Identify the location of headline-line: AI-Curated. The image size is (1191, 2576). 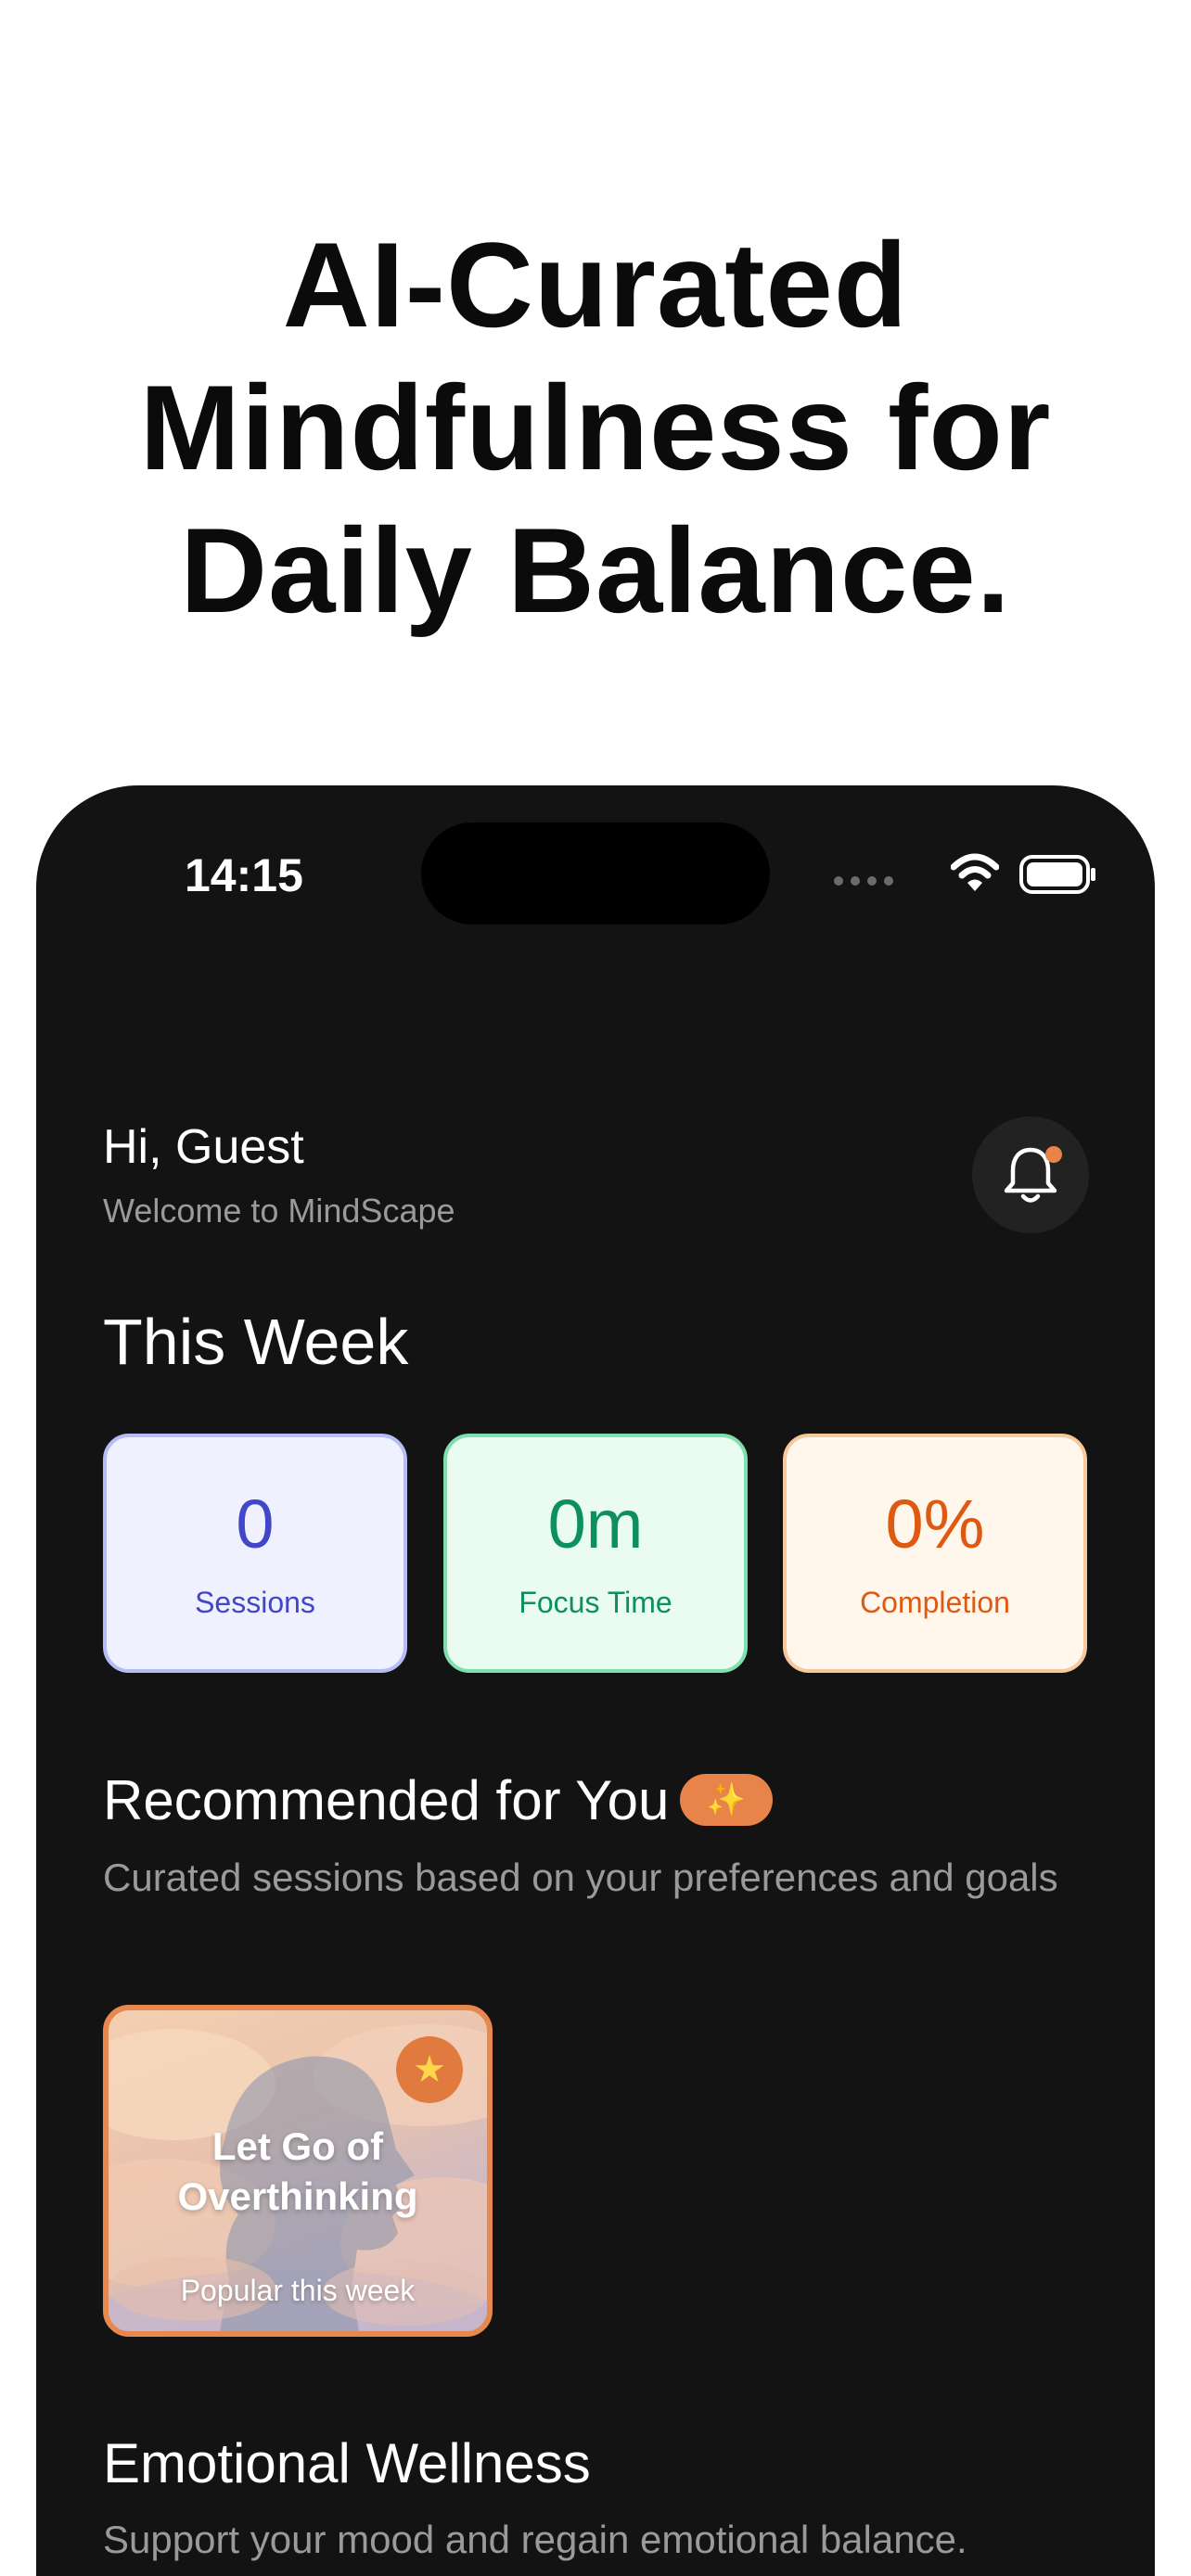
(595, 284).